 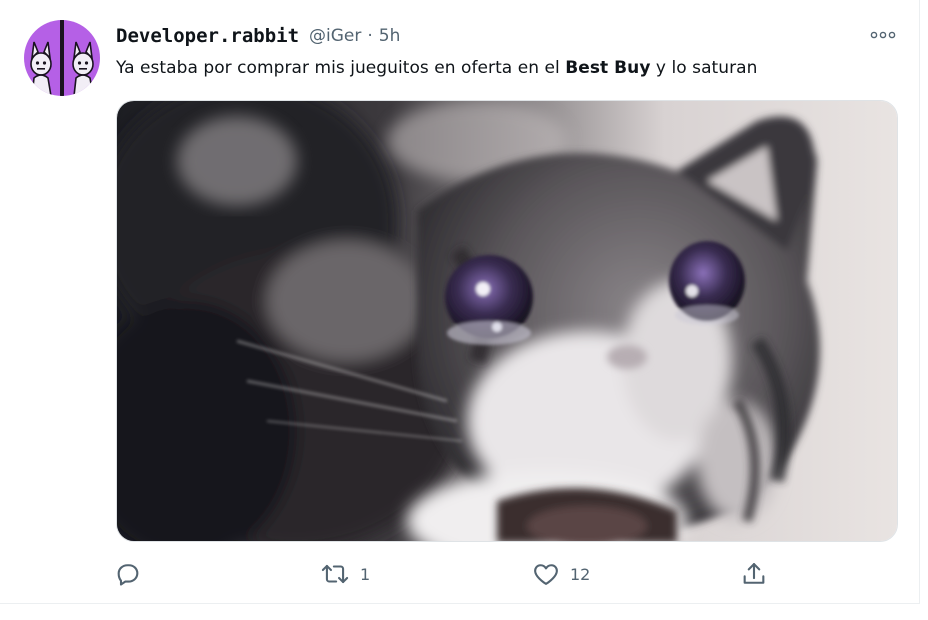 I want to click on retweet-button: 1, so click(x=345, y=574).